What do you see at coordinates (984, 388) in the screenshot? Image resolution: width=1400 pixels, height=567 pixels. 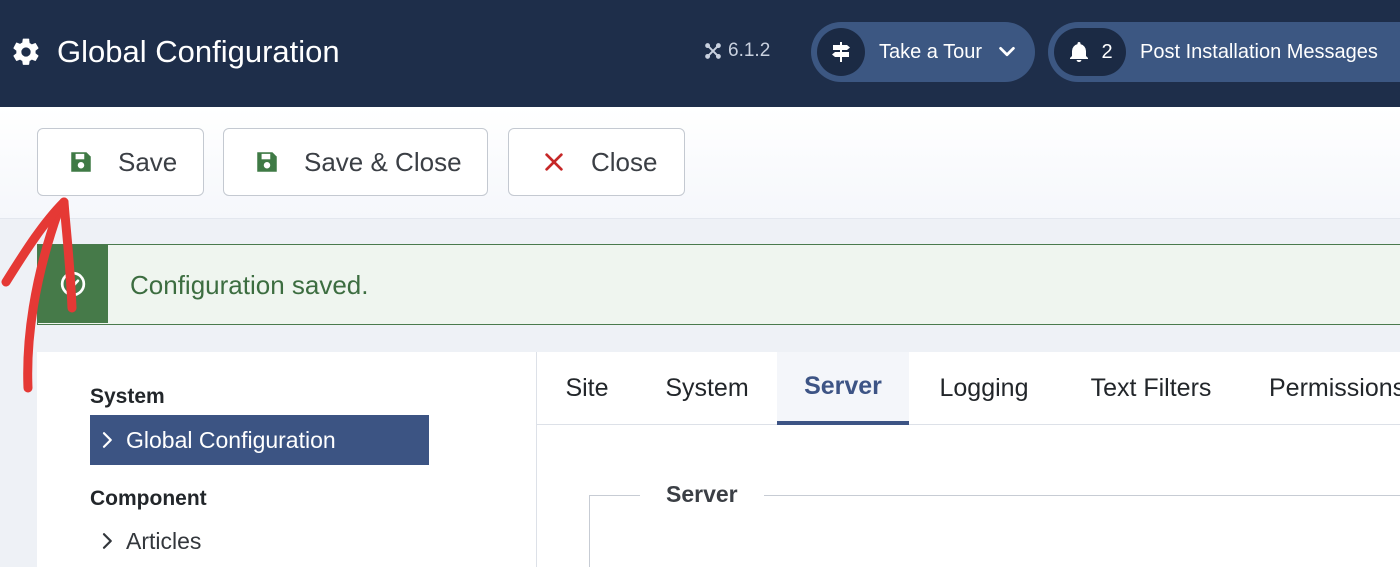 I see `tab-logging: Logging` at bounding box center [984, 388].